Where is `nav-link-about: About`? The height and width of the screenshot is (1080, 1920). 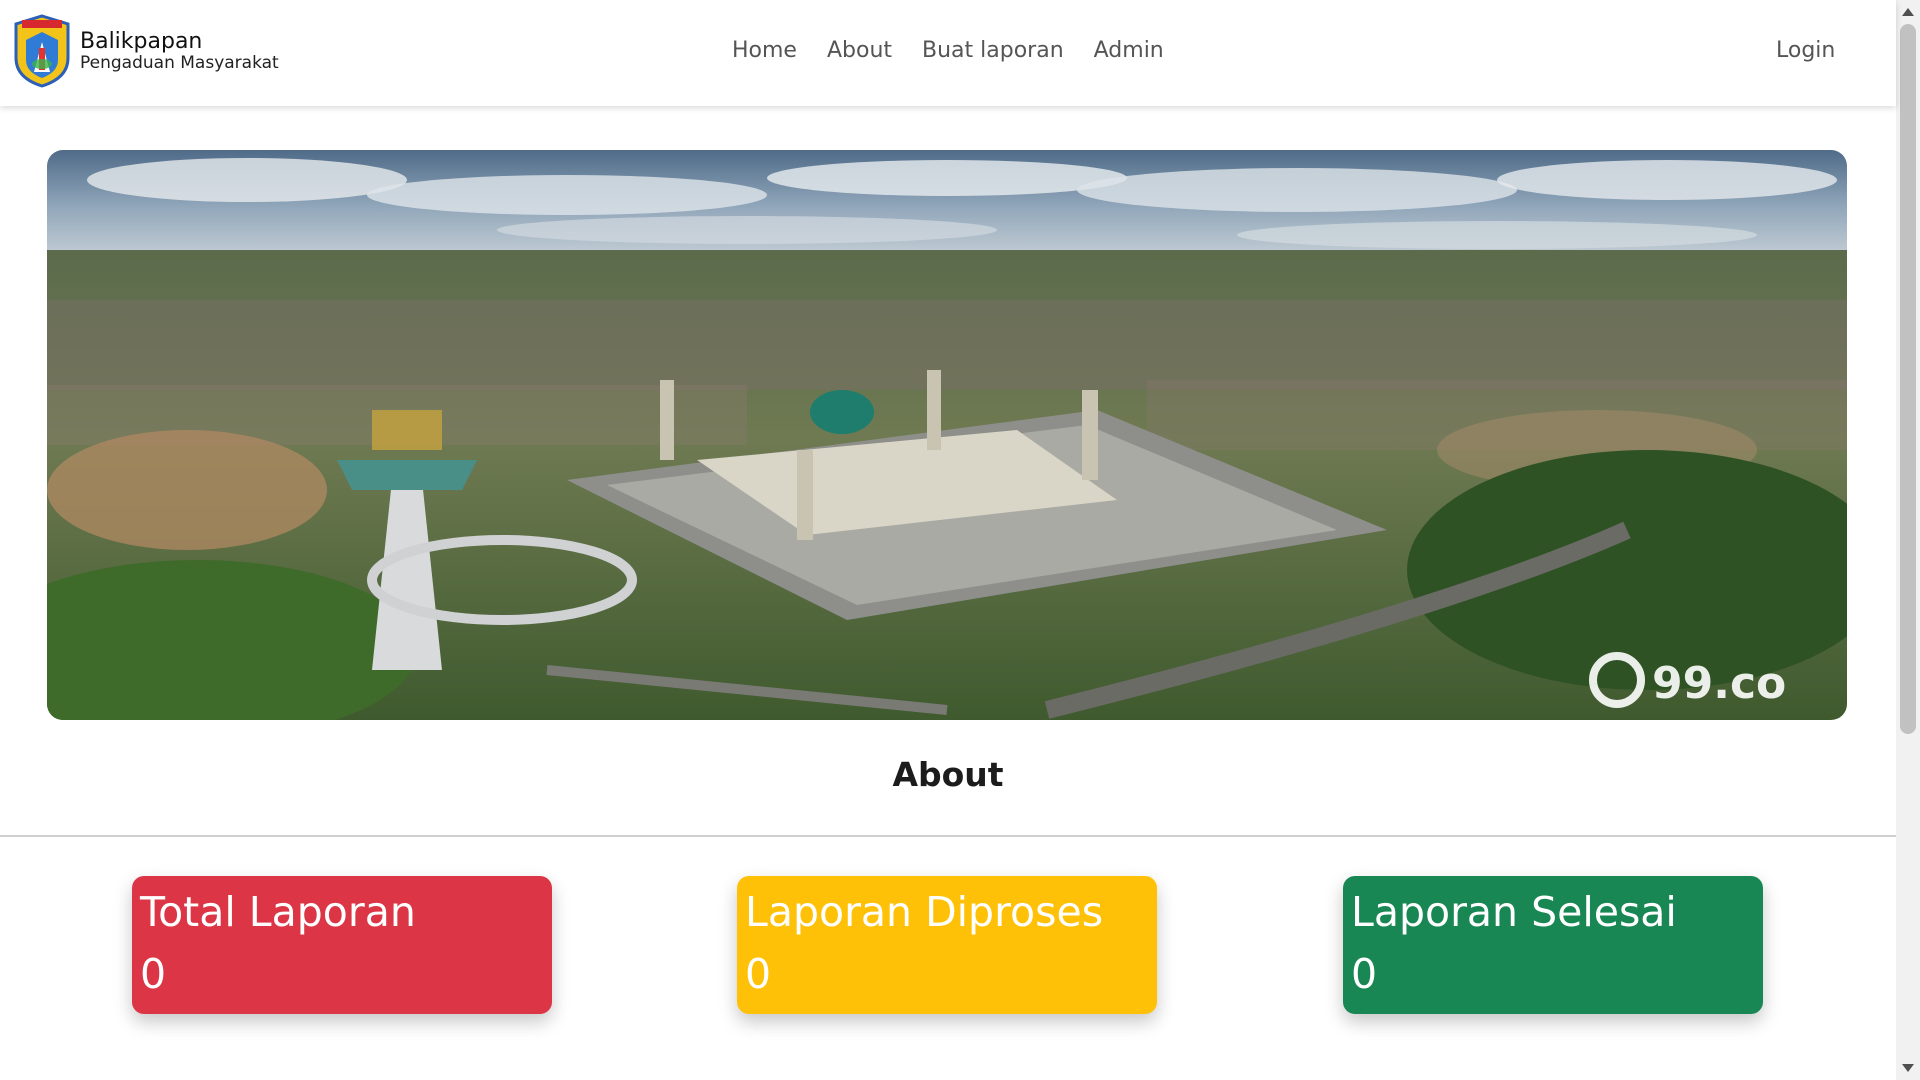 nav-link-about: About is located at coordinates (859, 50).